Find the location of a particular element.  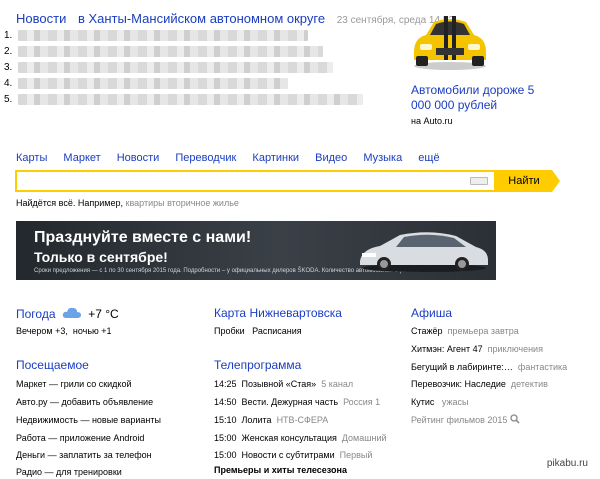

weather-night: ночью +1 is located at coordinates (92, 331).